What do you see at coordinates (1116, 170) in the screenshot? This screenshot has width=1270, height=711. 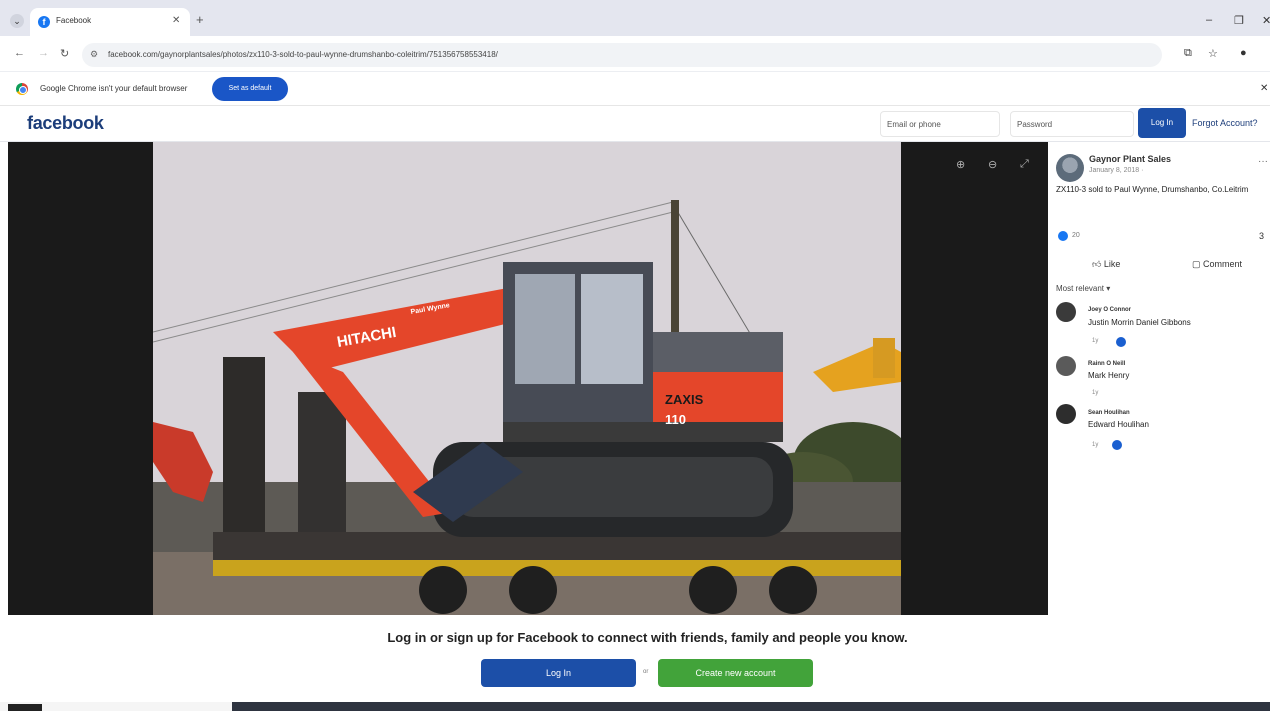 I see `post-date: January 8, 2018 ·` at bounding box center [1116, 170].